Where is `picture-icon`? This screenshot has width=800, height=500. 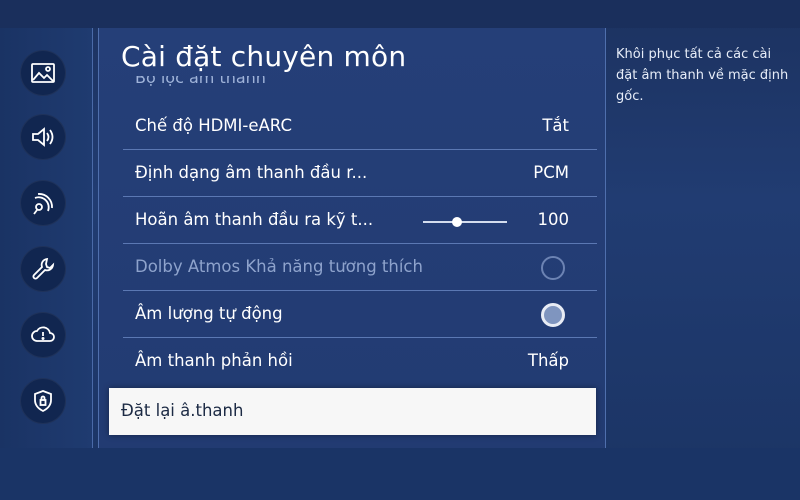
picture-icon is located at coordinates (43, 73).